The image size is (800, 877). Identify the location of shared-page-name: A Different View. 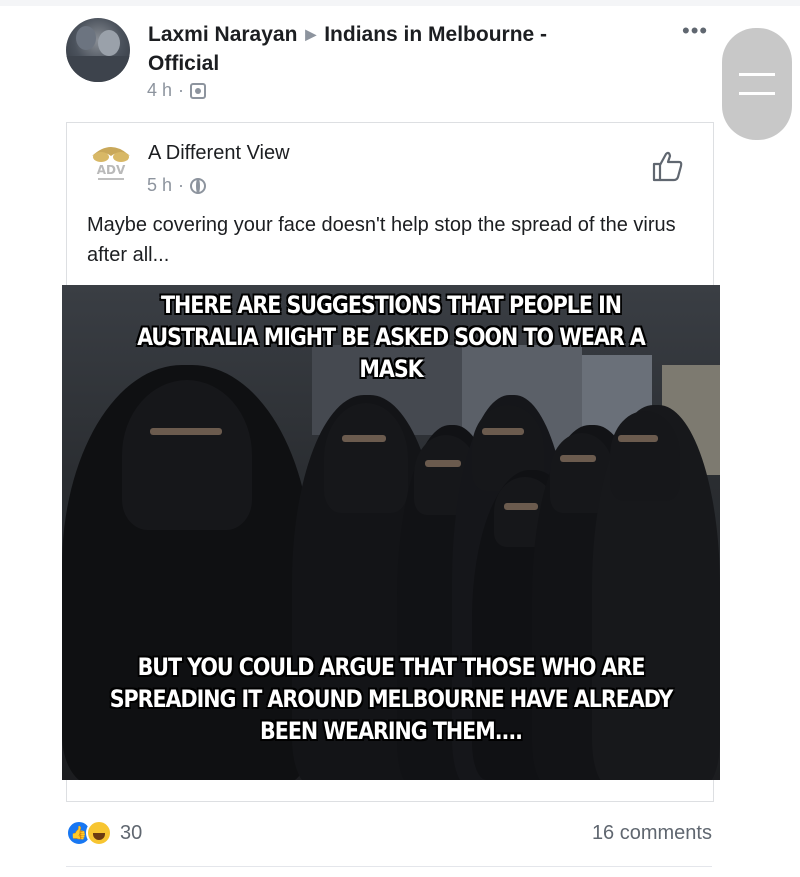
(219, 153).